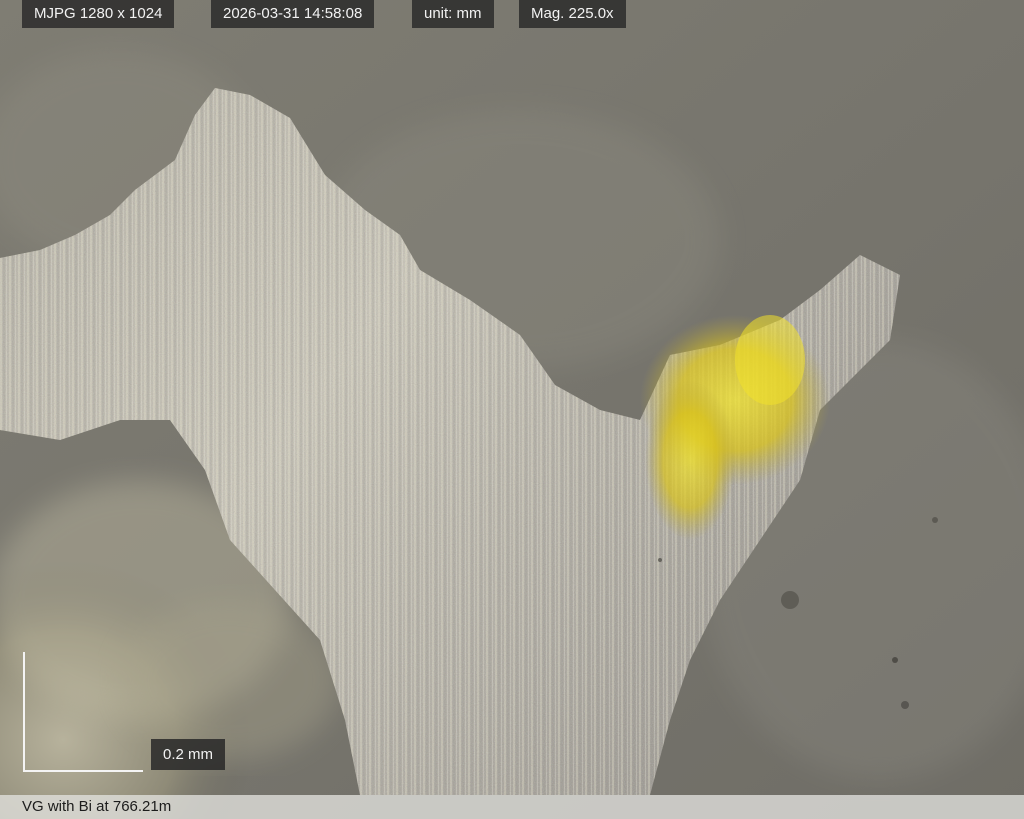  I want to click on caption-bar: VG with Bi at 766.21m, so click(512, 807).